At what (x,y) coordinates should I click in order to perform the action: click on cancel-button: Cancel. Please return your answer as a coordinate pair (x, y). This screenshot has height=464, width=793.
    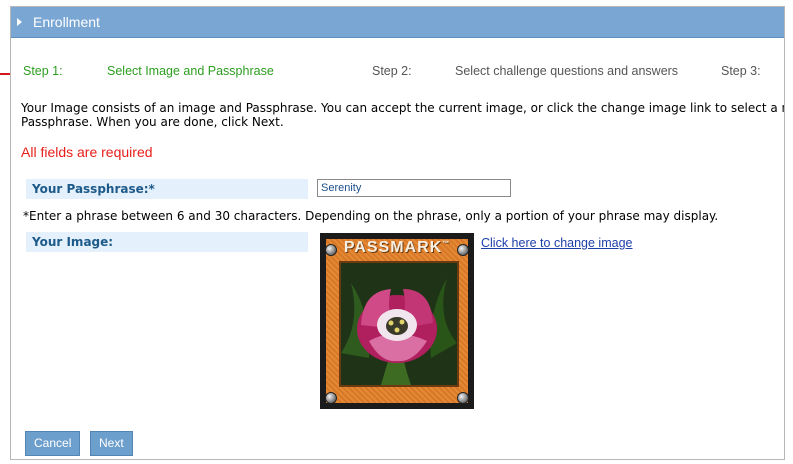
    Looking at the image, I should click on (53, 443).